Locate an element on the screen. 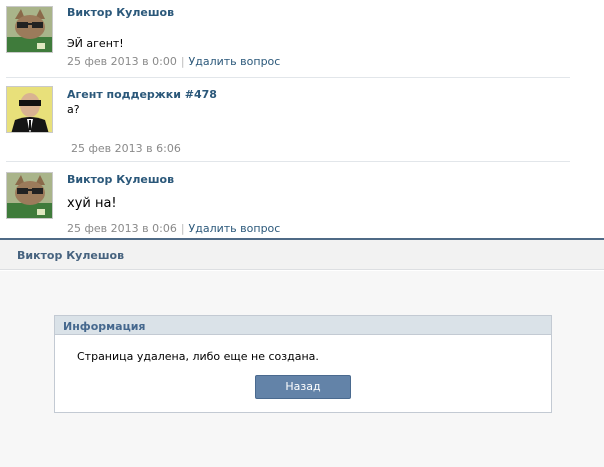  panel-header: Виктор Кулешов is located at coordinates (302, 255).